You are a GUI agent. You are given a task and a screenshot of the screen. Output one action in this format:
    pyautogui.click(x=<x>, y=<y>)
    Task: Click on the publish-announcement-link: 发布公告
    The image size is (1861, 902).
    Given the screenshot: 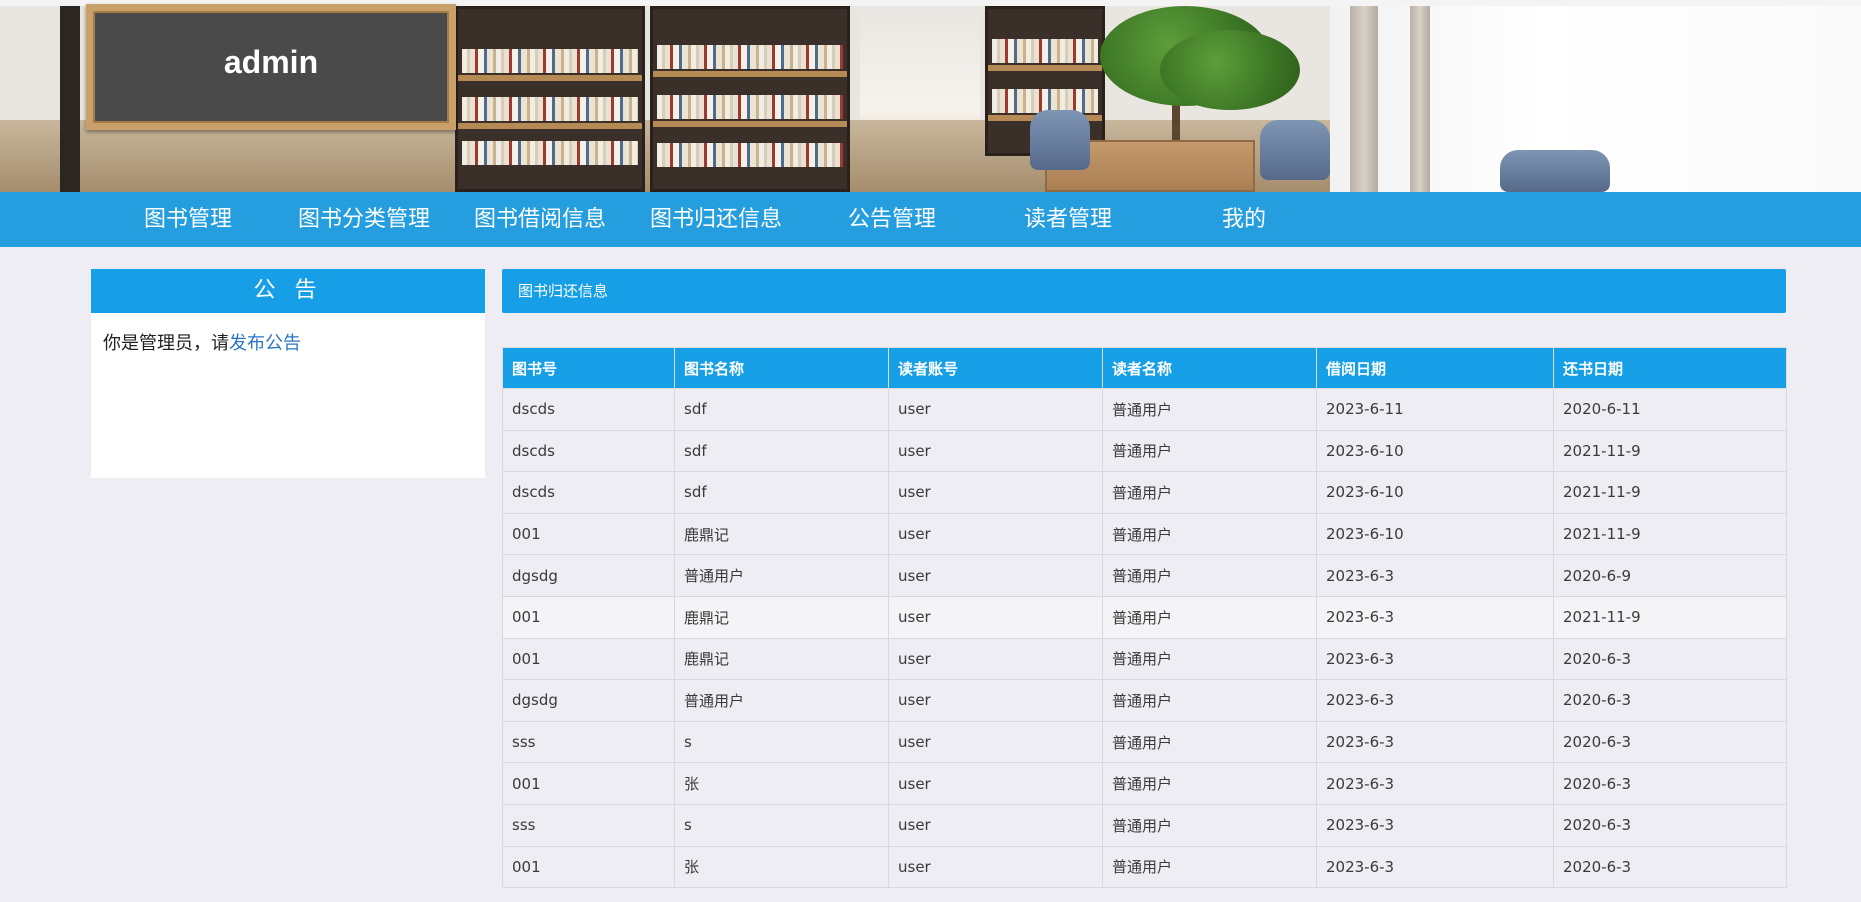 What is the action you would take?
    pyautogui.click(x=265, y=343)
    